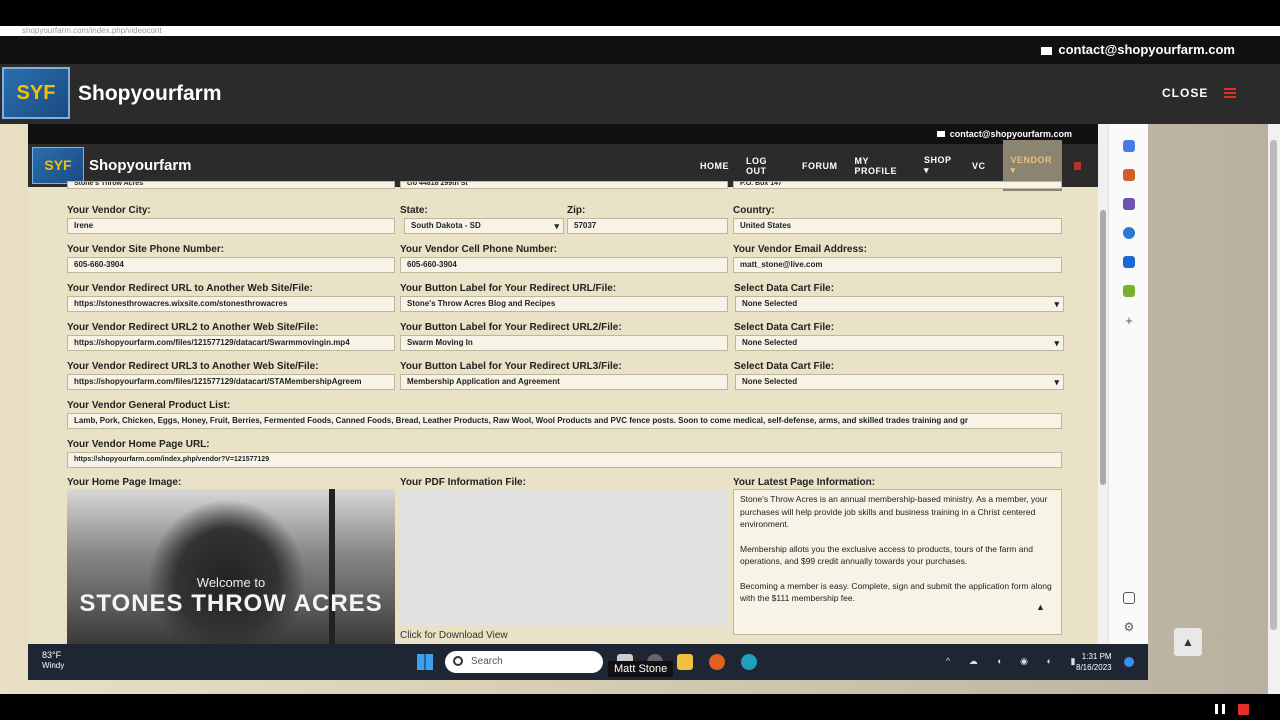 The height and width of the screenshot is (720, 1280). I want to click on email-label: Your Vendor Email Address:, so click(800, 249).